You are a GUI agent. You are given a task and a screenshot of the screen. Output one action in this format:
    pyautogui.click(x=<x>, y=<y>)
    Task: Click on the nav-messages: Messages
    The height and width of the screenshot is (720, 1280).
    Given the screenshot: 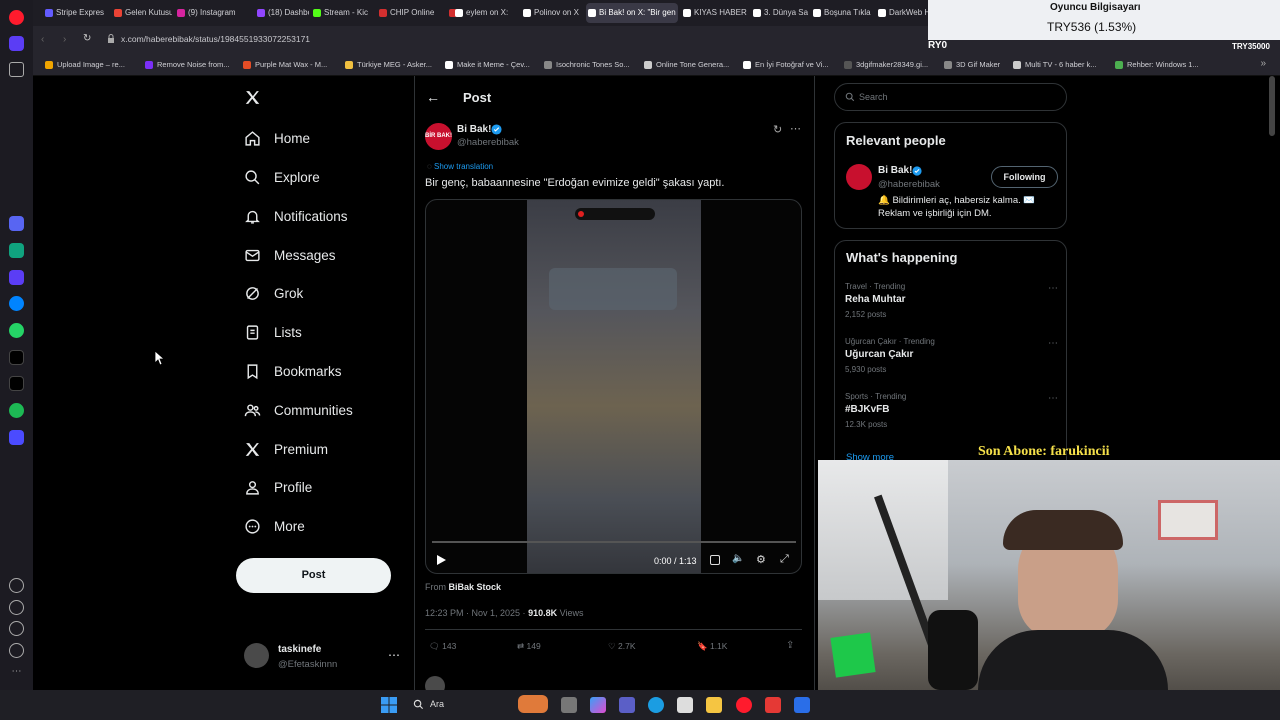 What is the action you would take?
    pyautogui.click(x=289, y=255)
    